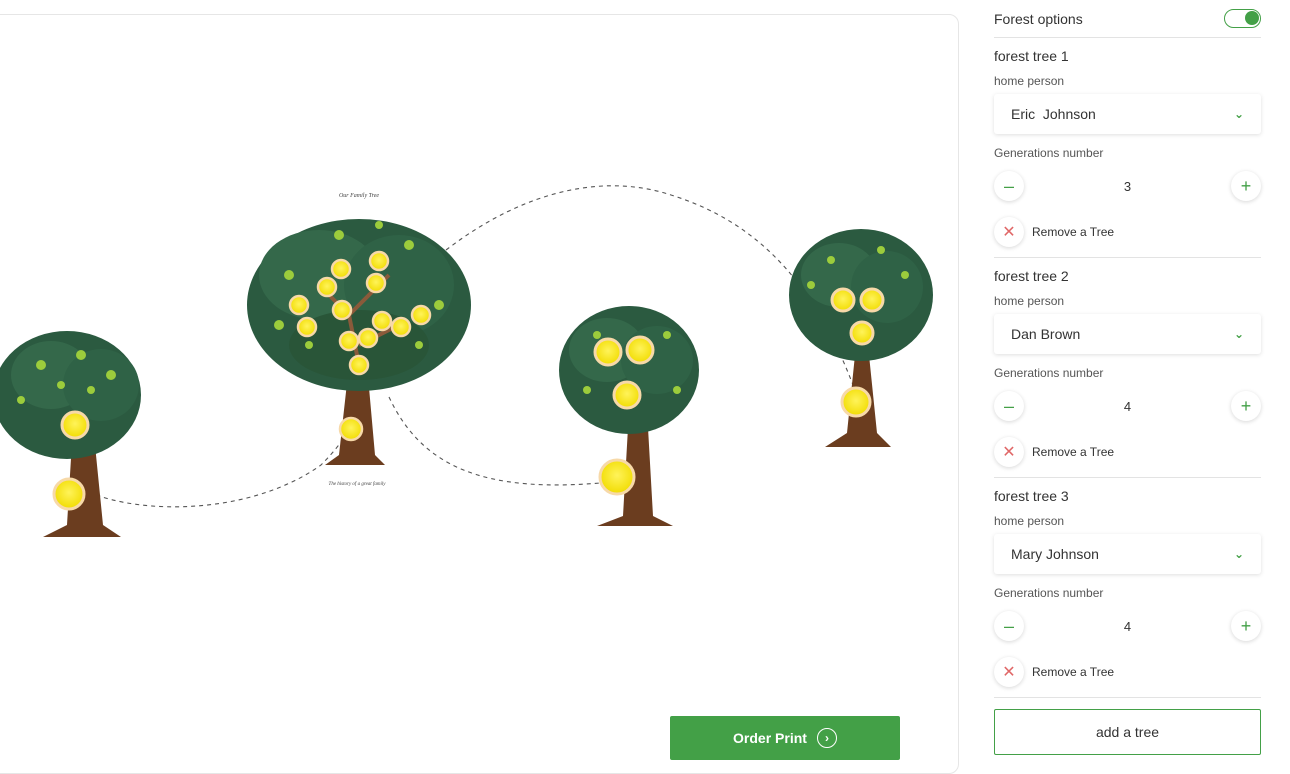  I want to click on generations-stepper: – 3 +, so click(1127, 186).